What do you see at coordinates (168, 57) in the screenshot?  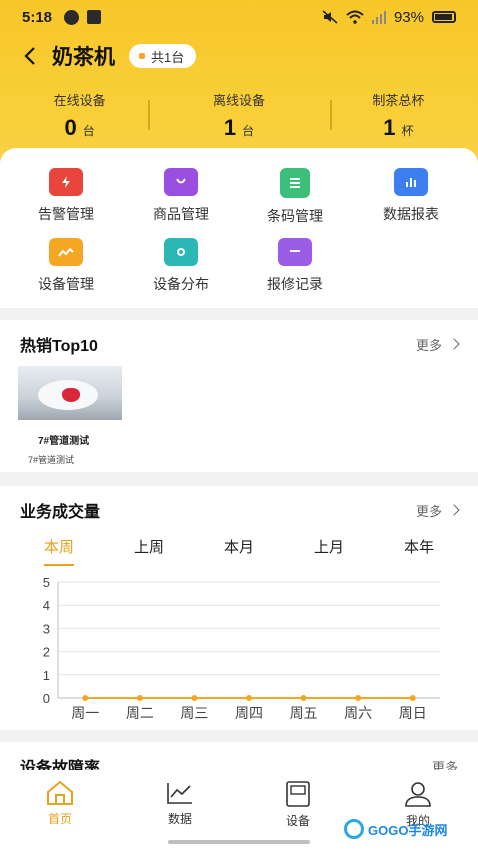 I see `device-count-text: 共1台` at bounding box center [168, 57].